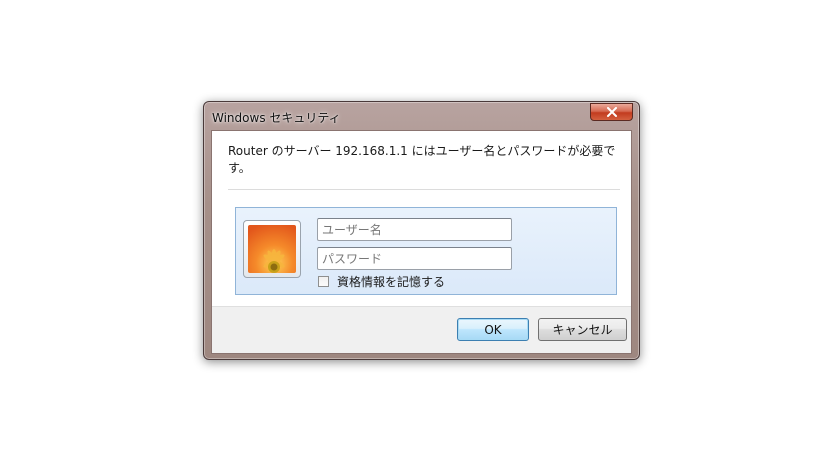 This screenshot has height=470, width=832. I want to click on cancel-button: キャンセル, so click(582, 329).